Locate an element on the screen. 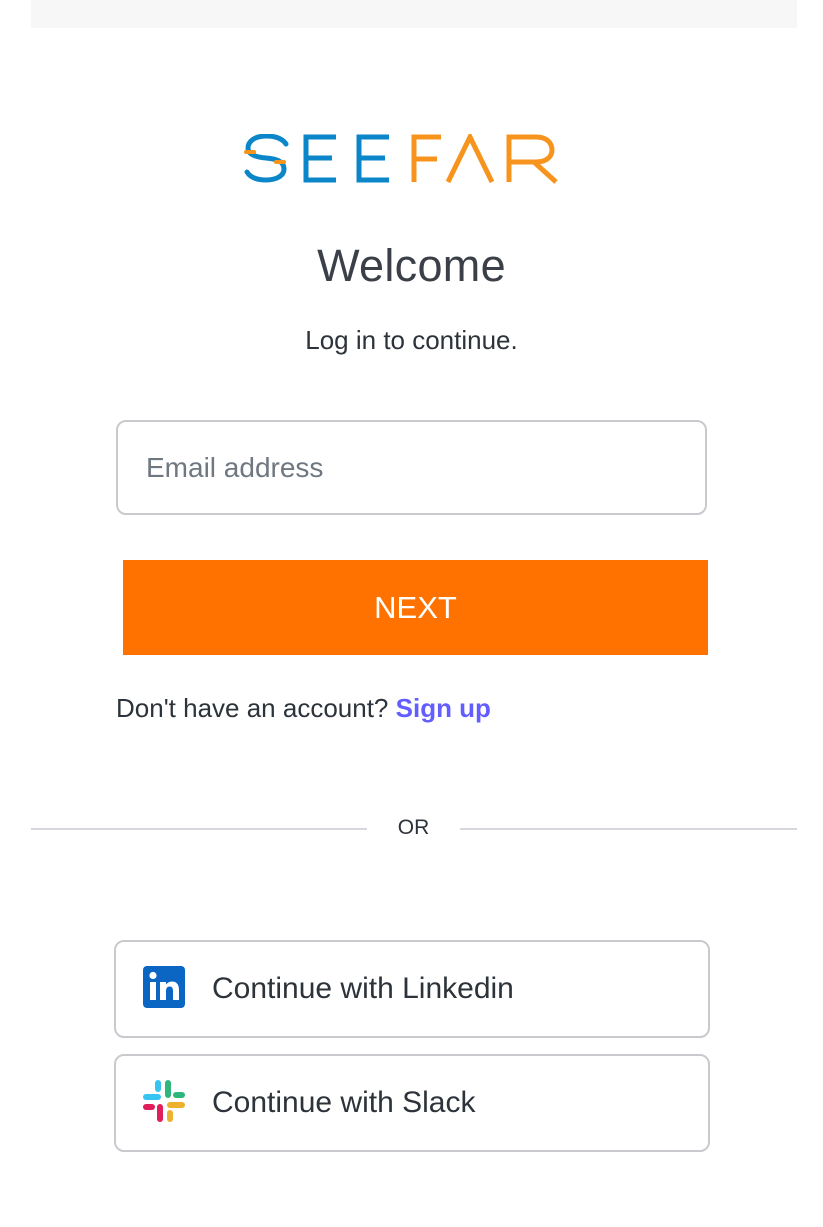 The width and height of the screenshot is (823, 1227). divider-line-right is located at coordinates (628, 829).